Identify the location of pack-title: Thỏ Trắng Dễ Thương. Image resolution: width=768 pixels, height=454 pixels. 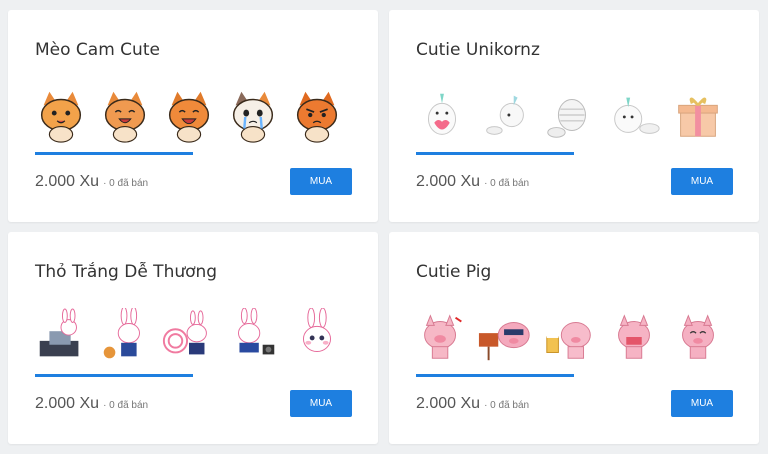
(126, 272).